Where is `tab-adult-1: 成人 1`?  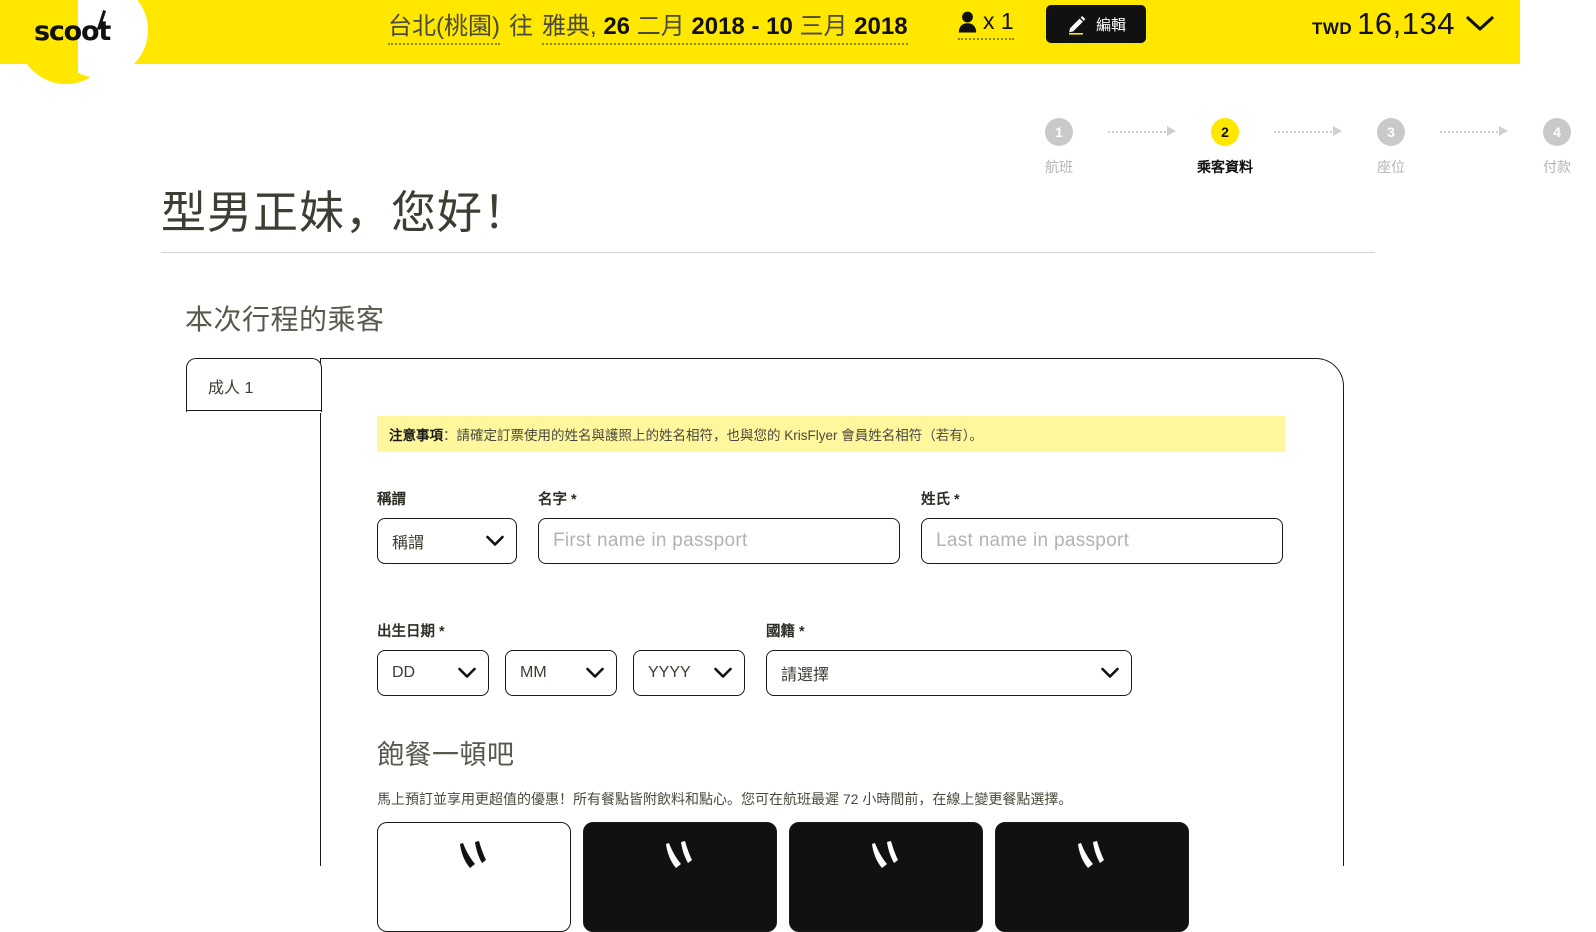 tab-adult-1: 成人 1 is located at coordinates (254, 385).